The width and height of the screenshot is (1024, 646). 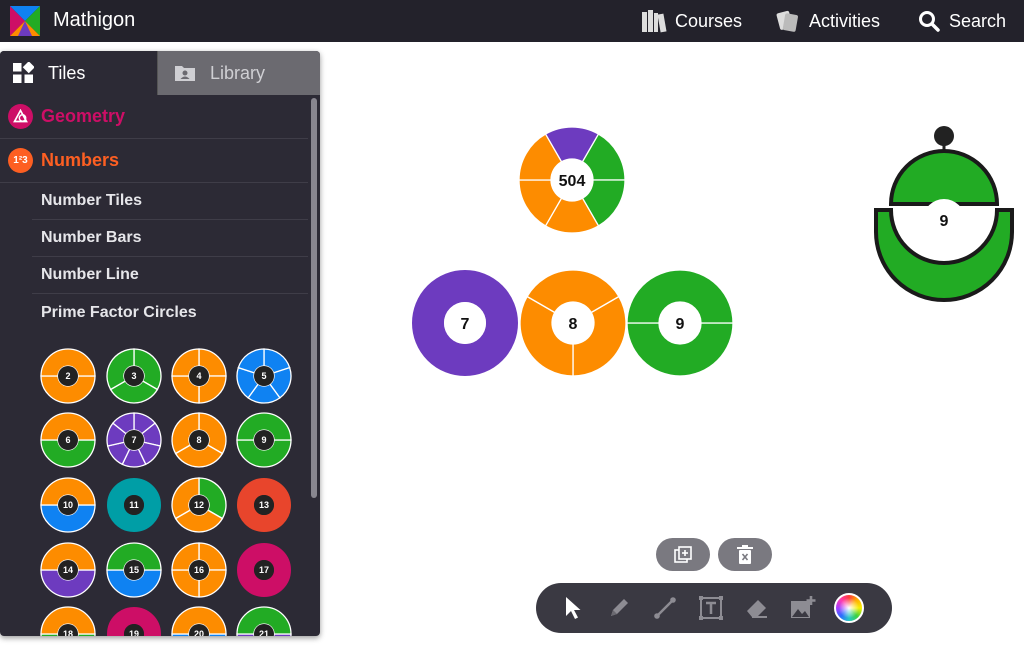 What do you see at coordinates (512, 21) in the screenshot?
I see `top-nav-bar: Mathigon Courses Activities Search` at bounding box center [512, 21].